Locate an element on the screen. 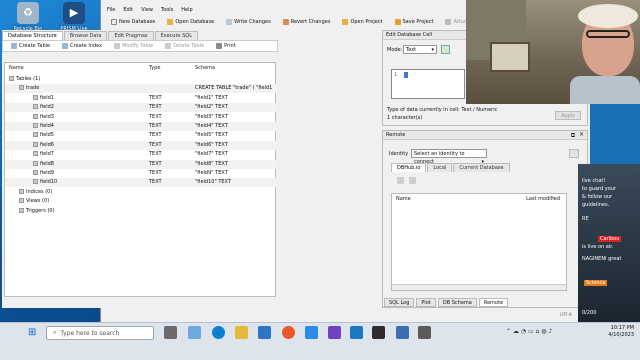 This screenshot has width=640, height=360. tree-row-tables: Tables (1) is located at coordinates (141, 79).